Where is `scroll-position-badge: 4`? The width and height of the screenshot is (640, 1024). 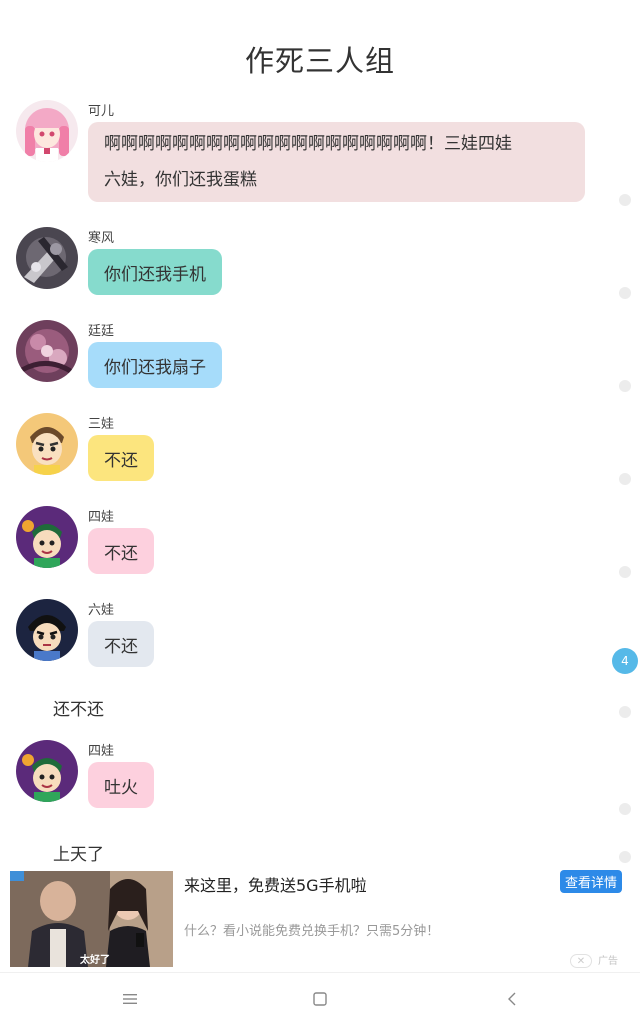 scroll-position-badge: 4 is located at coordinates (625, 661).